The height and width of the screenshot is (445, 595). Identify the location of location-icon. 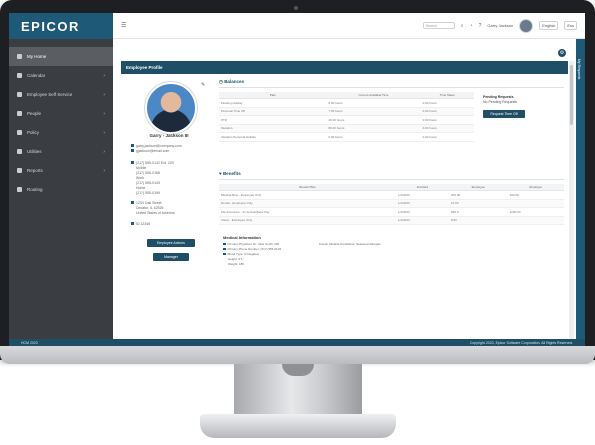
(132, 202).